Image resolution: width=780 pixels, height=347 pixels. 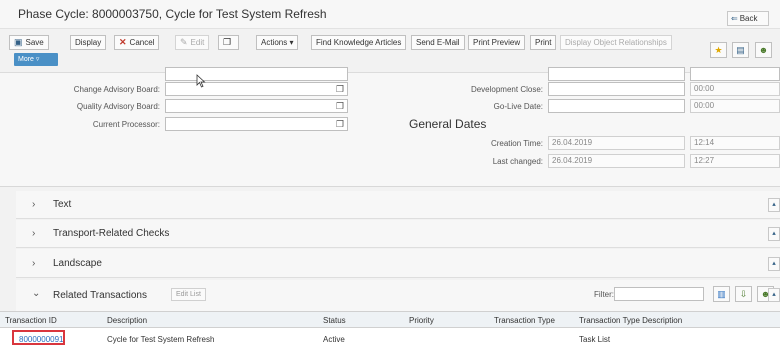 I want to click on creation-date-field: 26.04.2019, so click(x=616, y=143).